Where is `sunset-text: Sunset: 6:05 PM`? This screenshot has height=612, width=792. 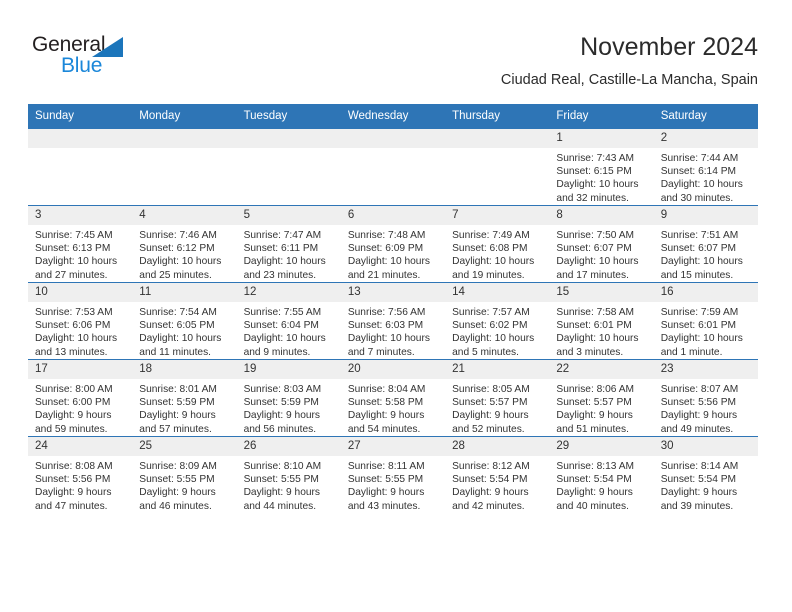
sunset-text: Sunset: 6:05 PM is located at coordinates (177, 326).